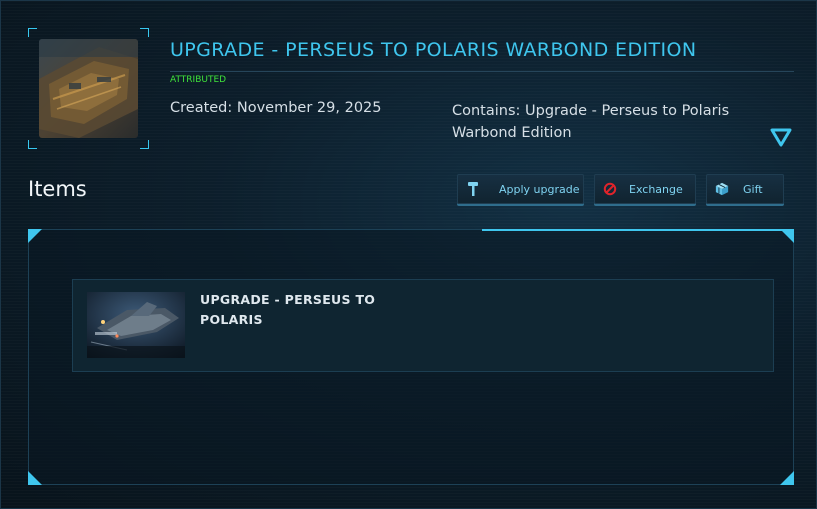 The width and height of the screenshot is (817, 509). What do you see at coordinates (276, 108) in the screenshot?
I see `created-date: Created: November 29, 2025` at bounding box center [276, 108].